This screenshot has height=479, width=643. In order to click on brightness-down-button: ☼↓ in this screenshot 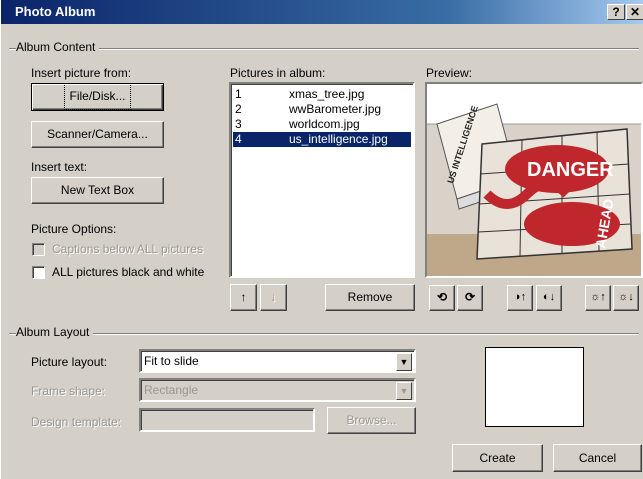, I will do `click(626, 298)`.